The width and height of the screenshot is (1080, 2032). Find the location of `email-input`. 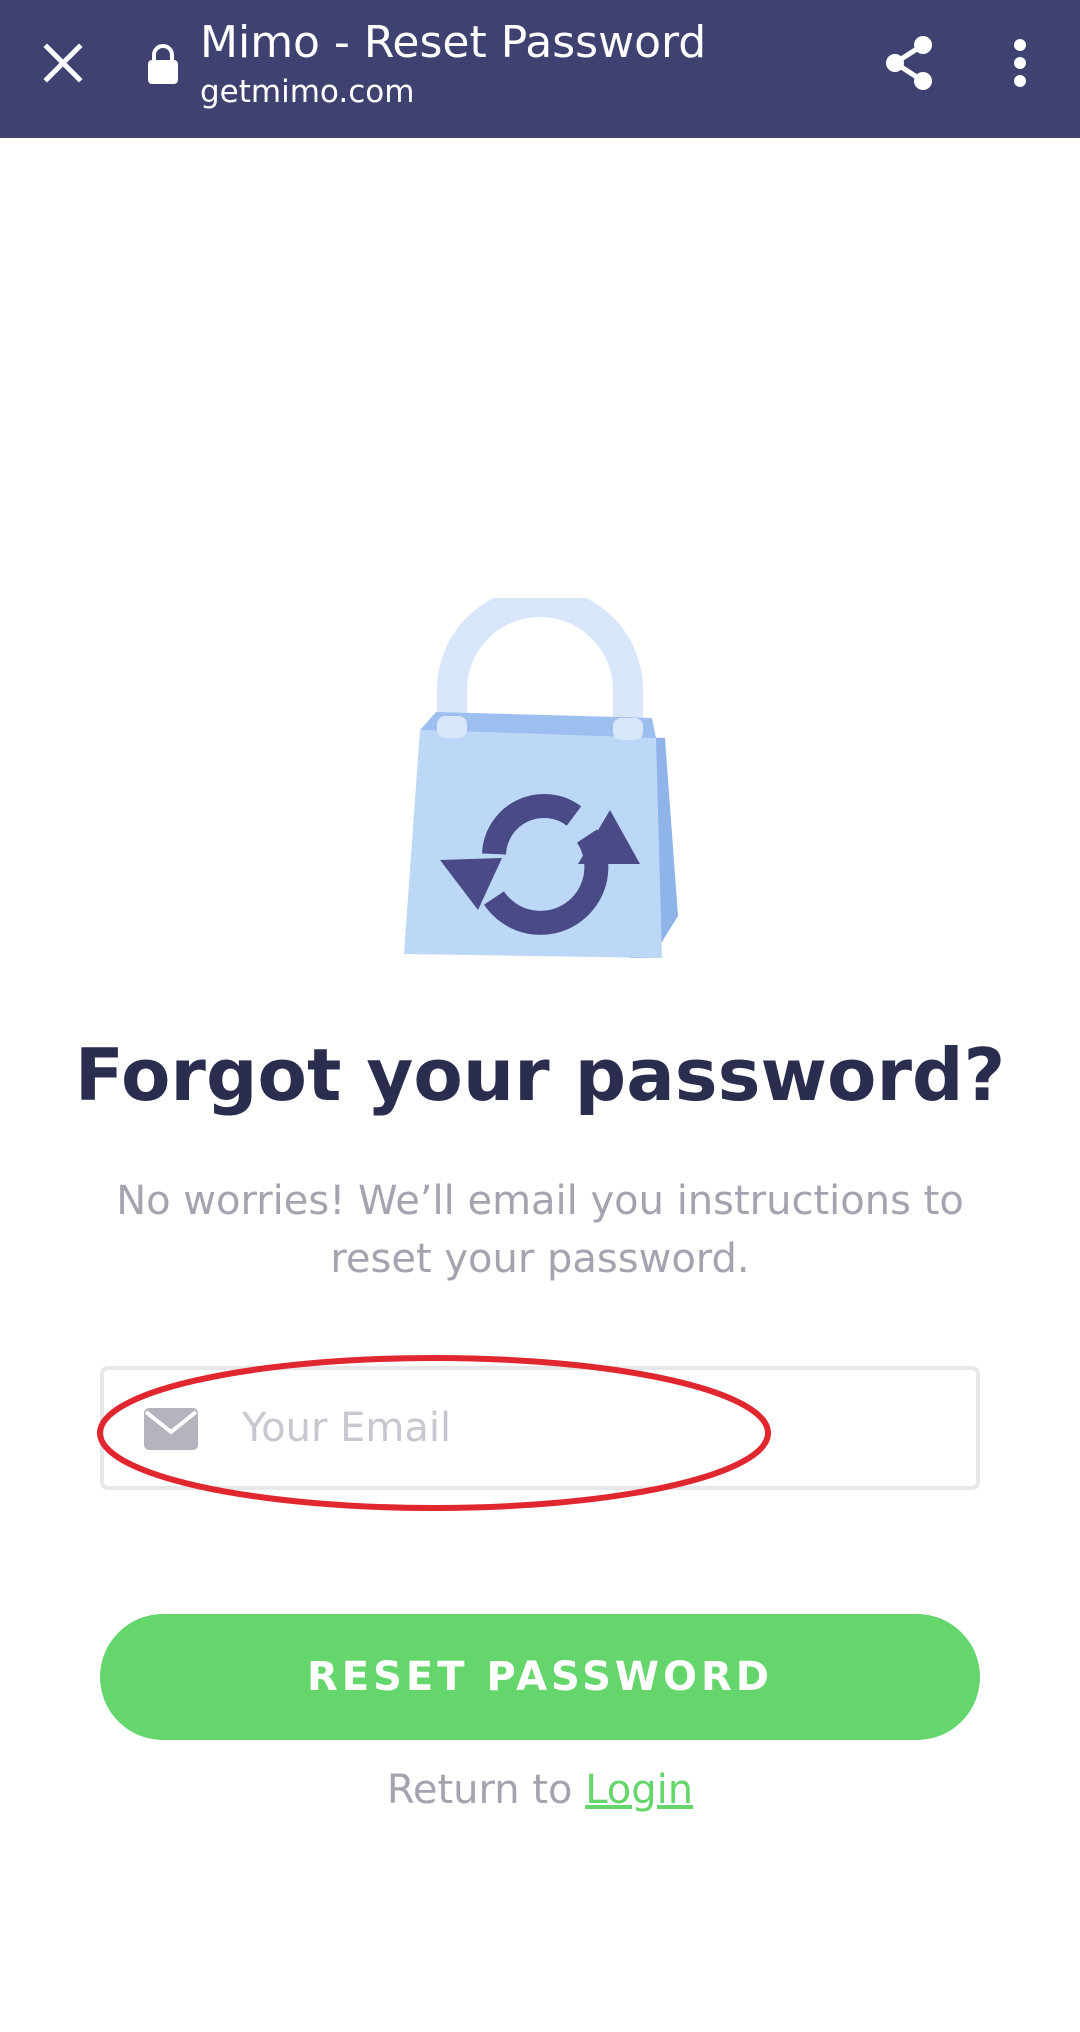

email-input is located at coordinates (592, 1428).